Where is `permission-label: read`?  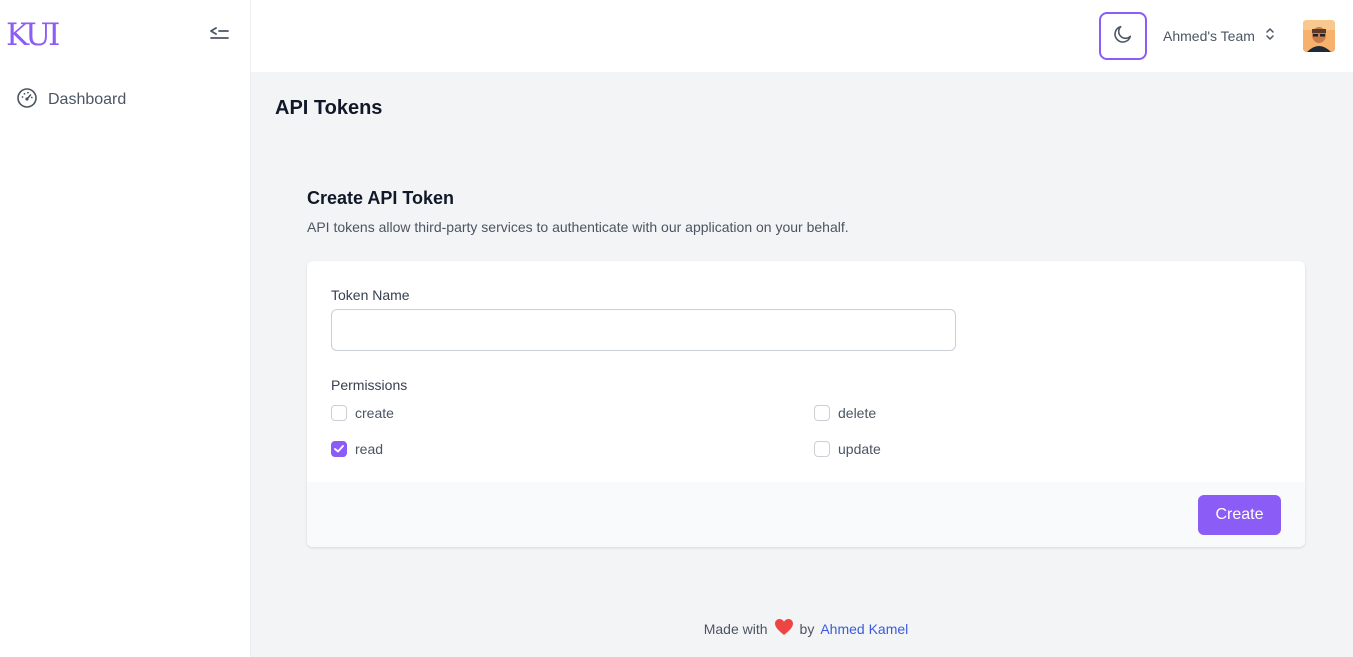
permission-label: read is located at coordinates (369, 449).